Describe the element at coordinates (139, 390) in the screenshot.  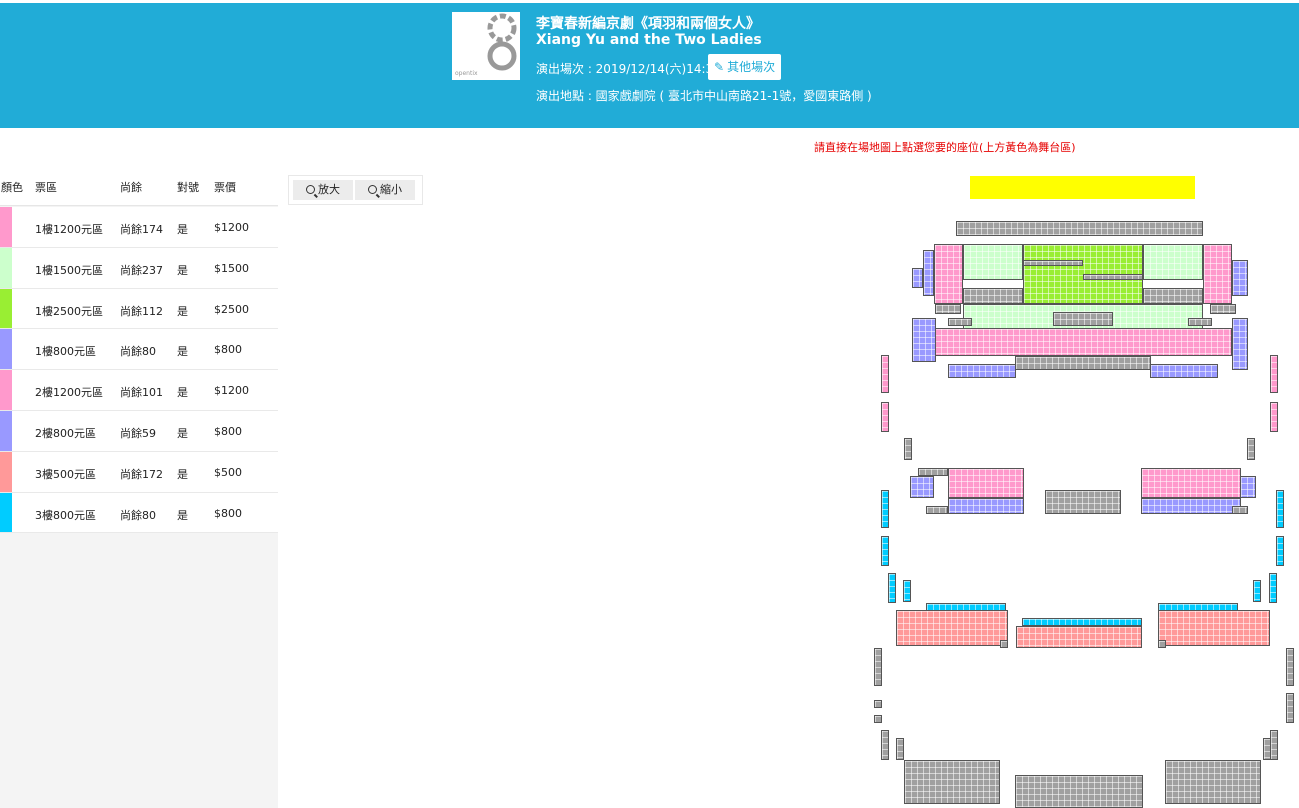
I see `legend-row: 2樓1200元區 尚餘101 是 $1200` at that location.